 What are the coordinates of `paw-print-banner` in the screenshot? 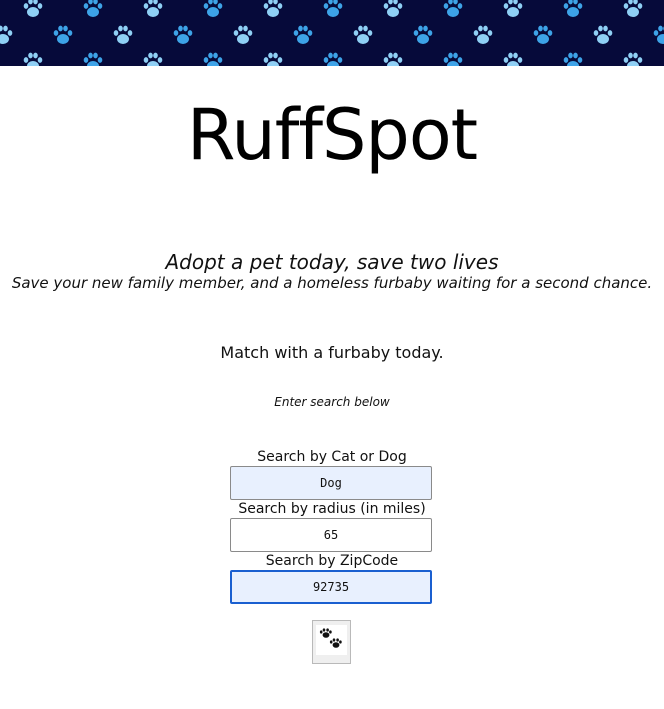 It's located at (332, 33).